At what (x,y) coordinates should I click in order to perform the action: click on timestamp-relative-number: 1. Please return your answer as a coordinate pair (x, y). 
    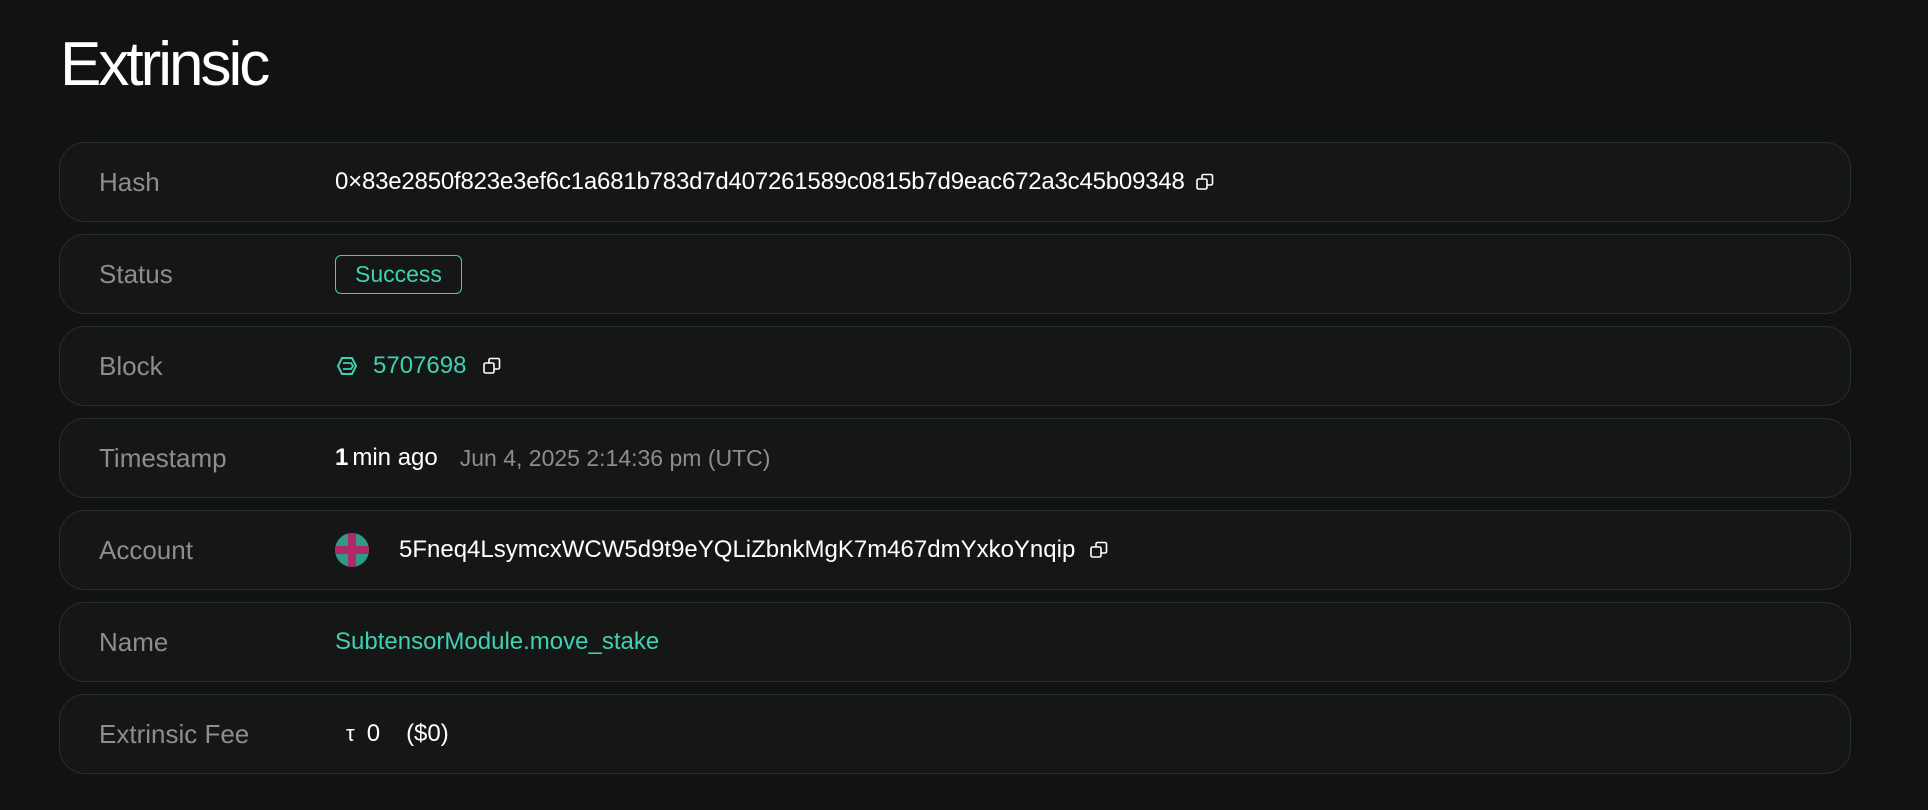
    Looking at the image, I should click on (342, 457).